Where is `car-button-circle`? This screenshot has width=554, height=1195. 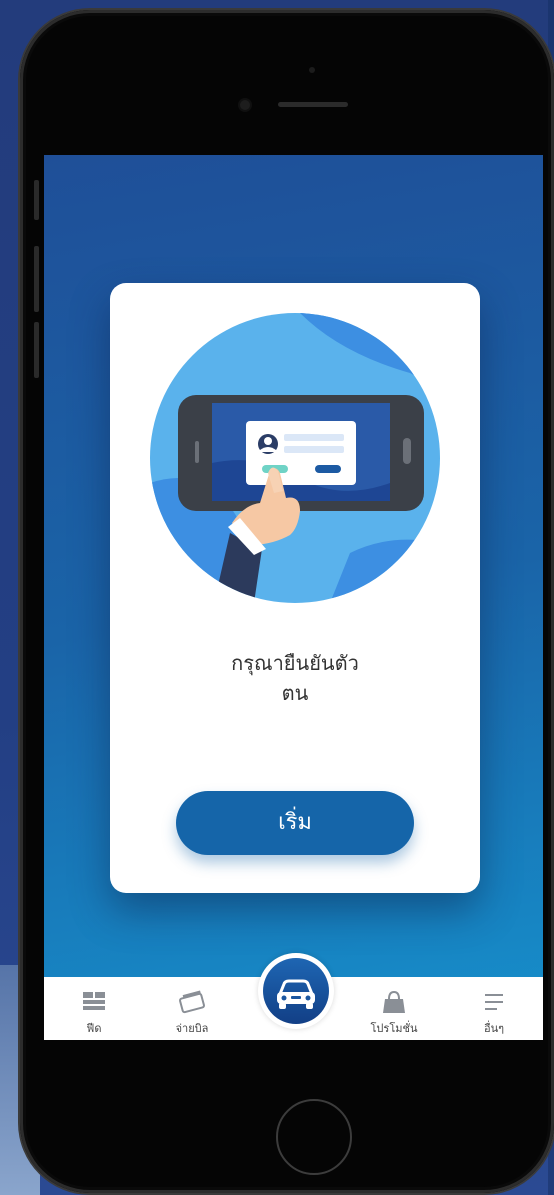 car-button-circle is located at coordinates (296, 991).